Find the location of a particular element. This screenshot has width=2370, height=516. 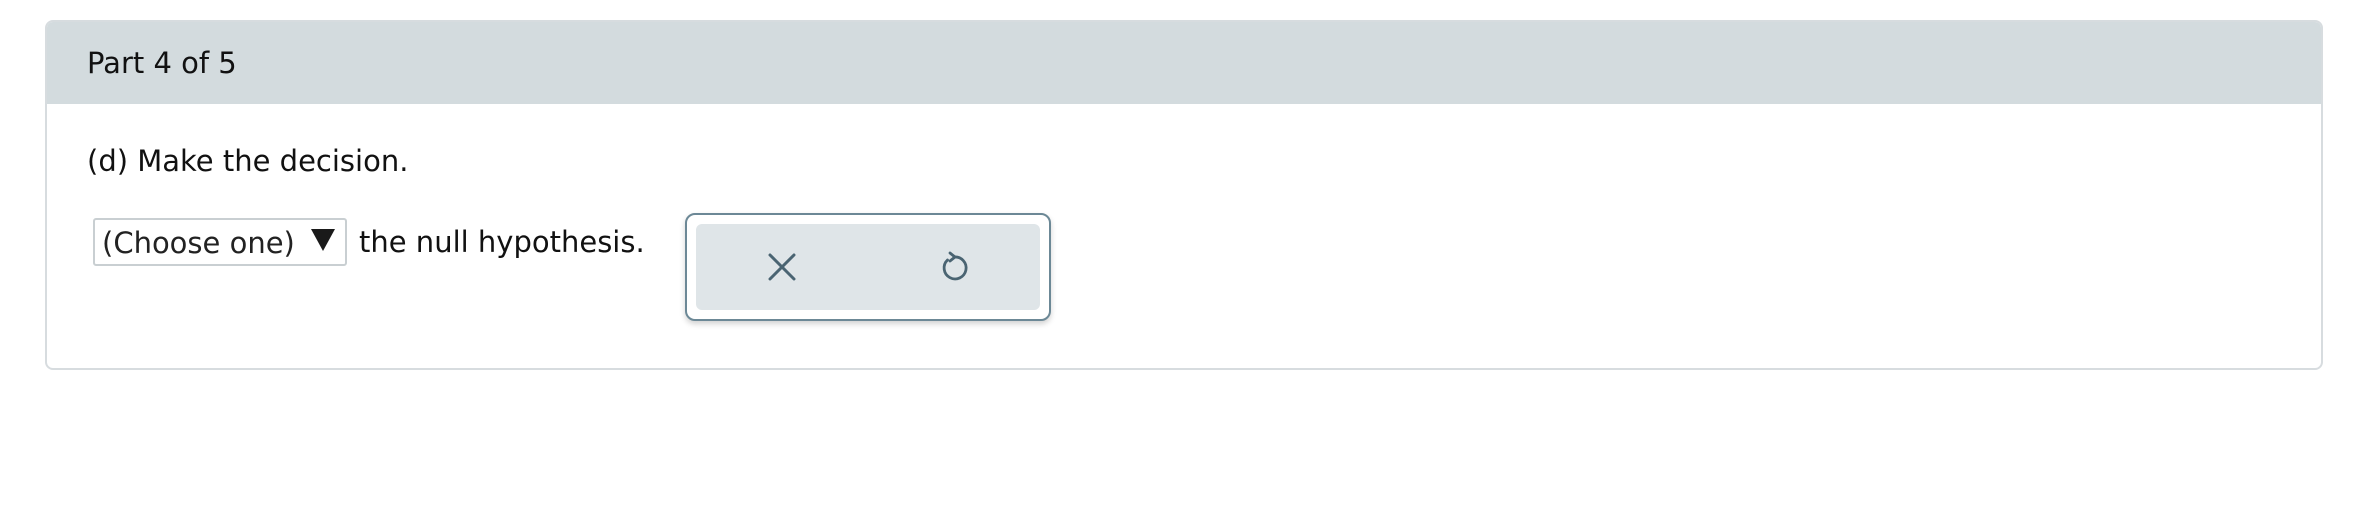

answer-suffix-text: the null hypothesis. is located at coordinates (502, 242).